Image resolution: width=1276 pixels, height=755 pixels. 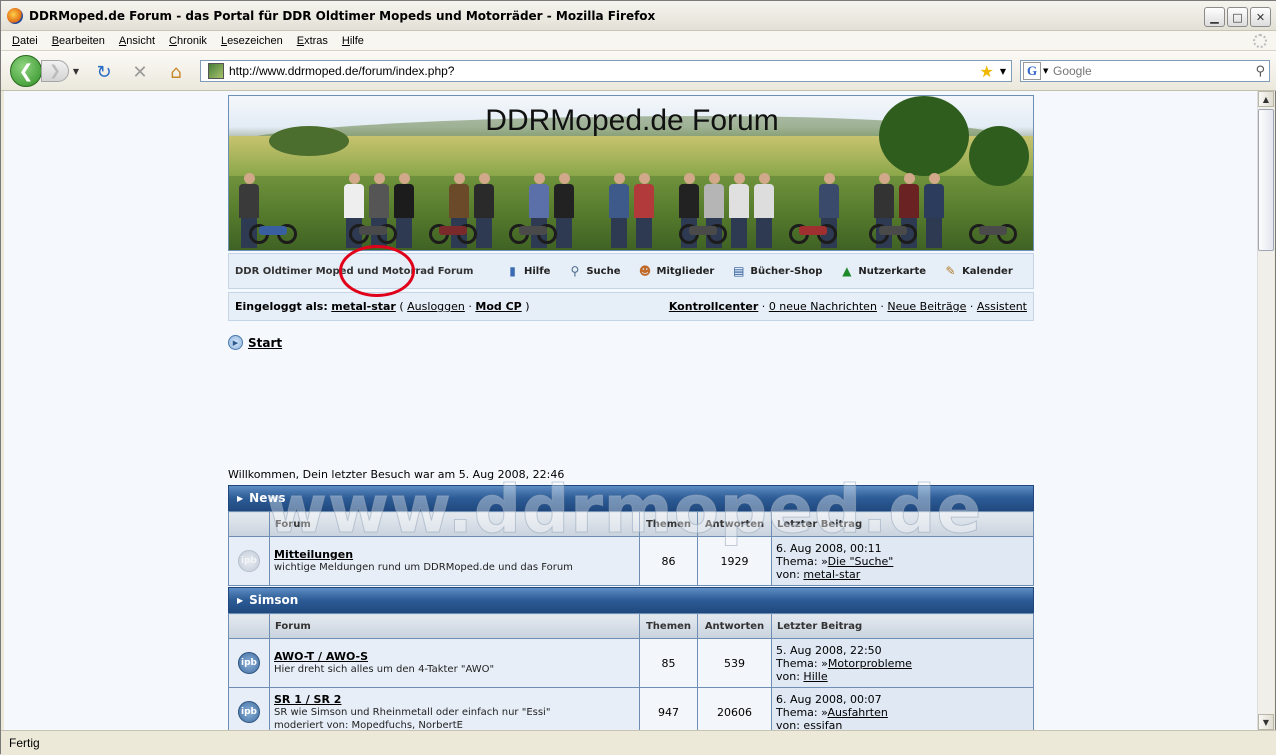 I want to click on last-post-topic-link: Die "Suche", so click(x=861, y=561).